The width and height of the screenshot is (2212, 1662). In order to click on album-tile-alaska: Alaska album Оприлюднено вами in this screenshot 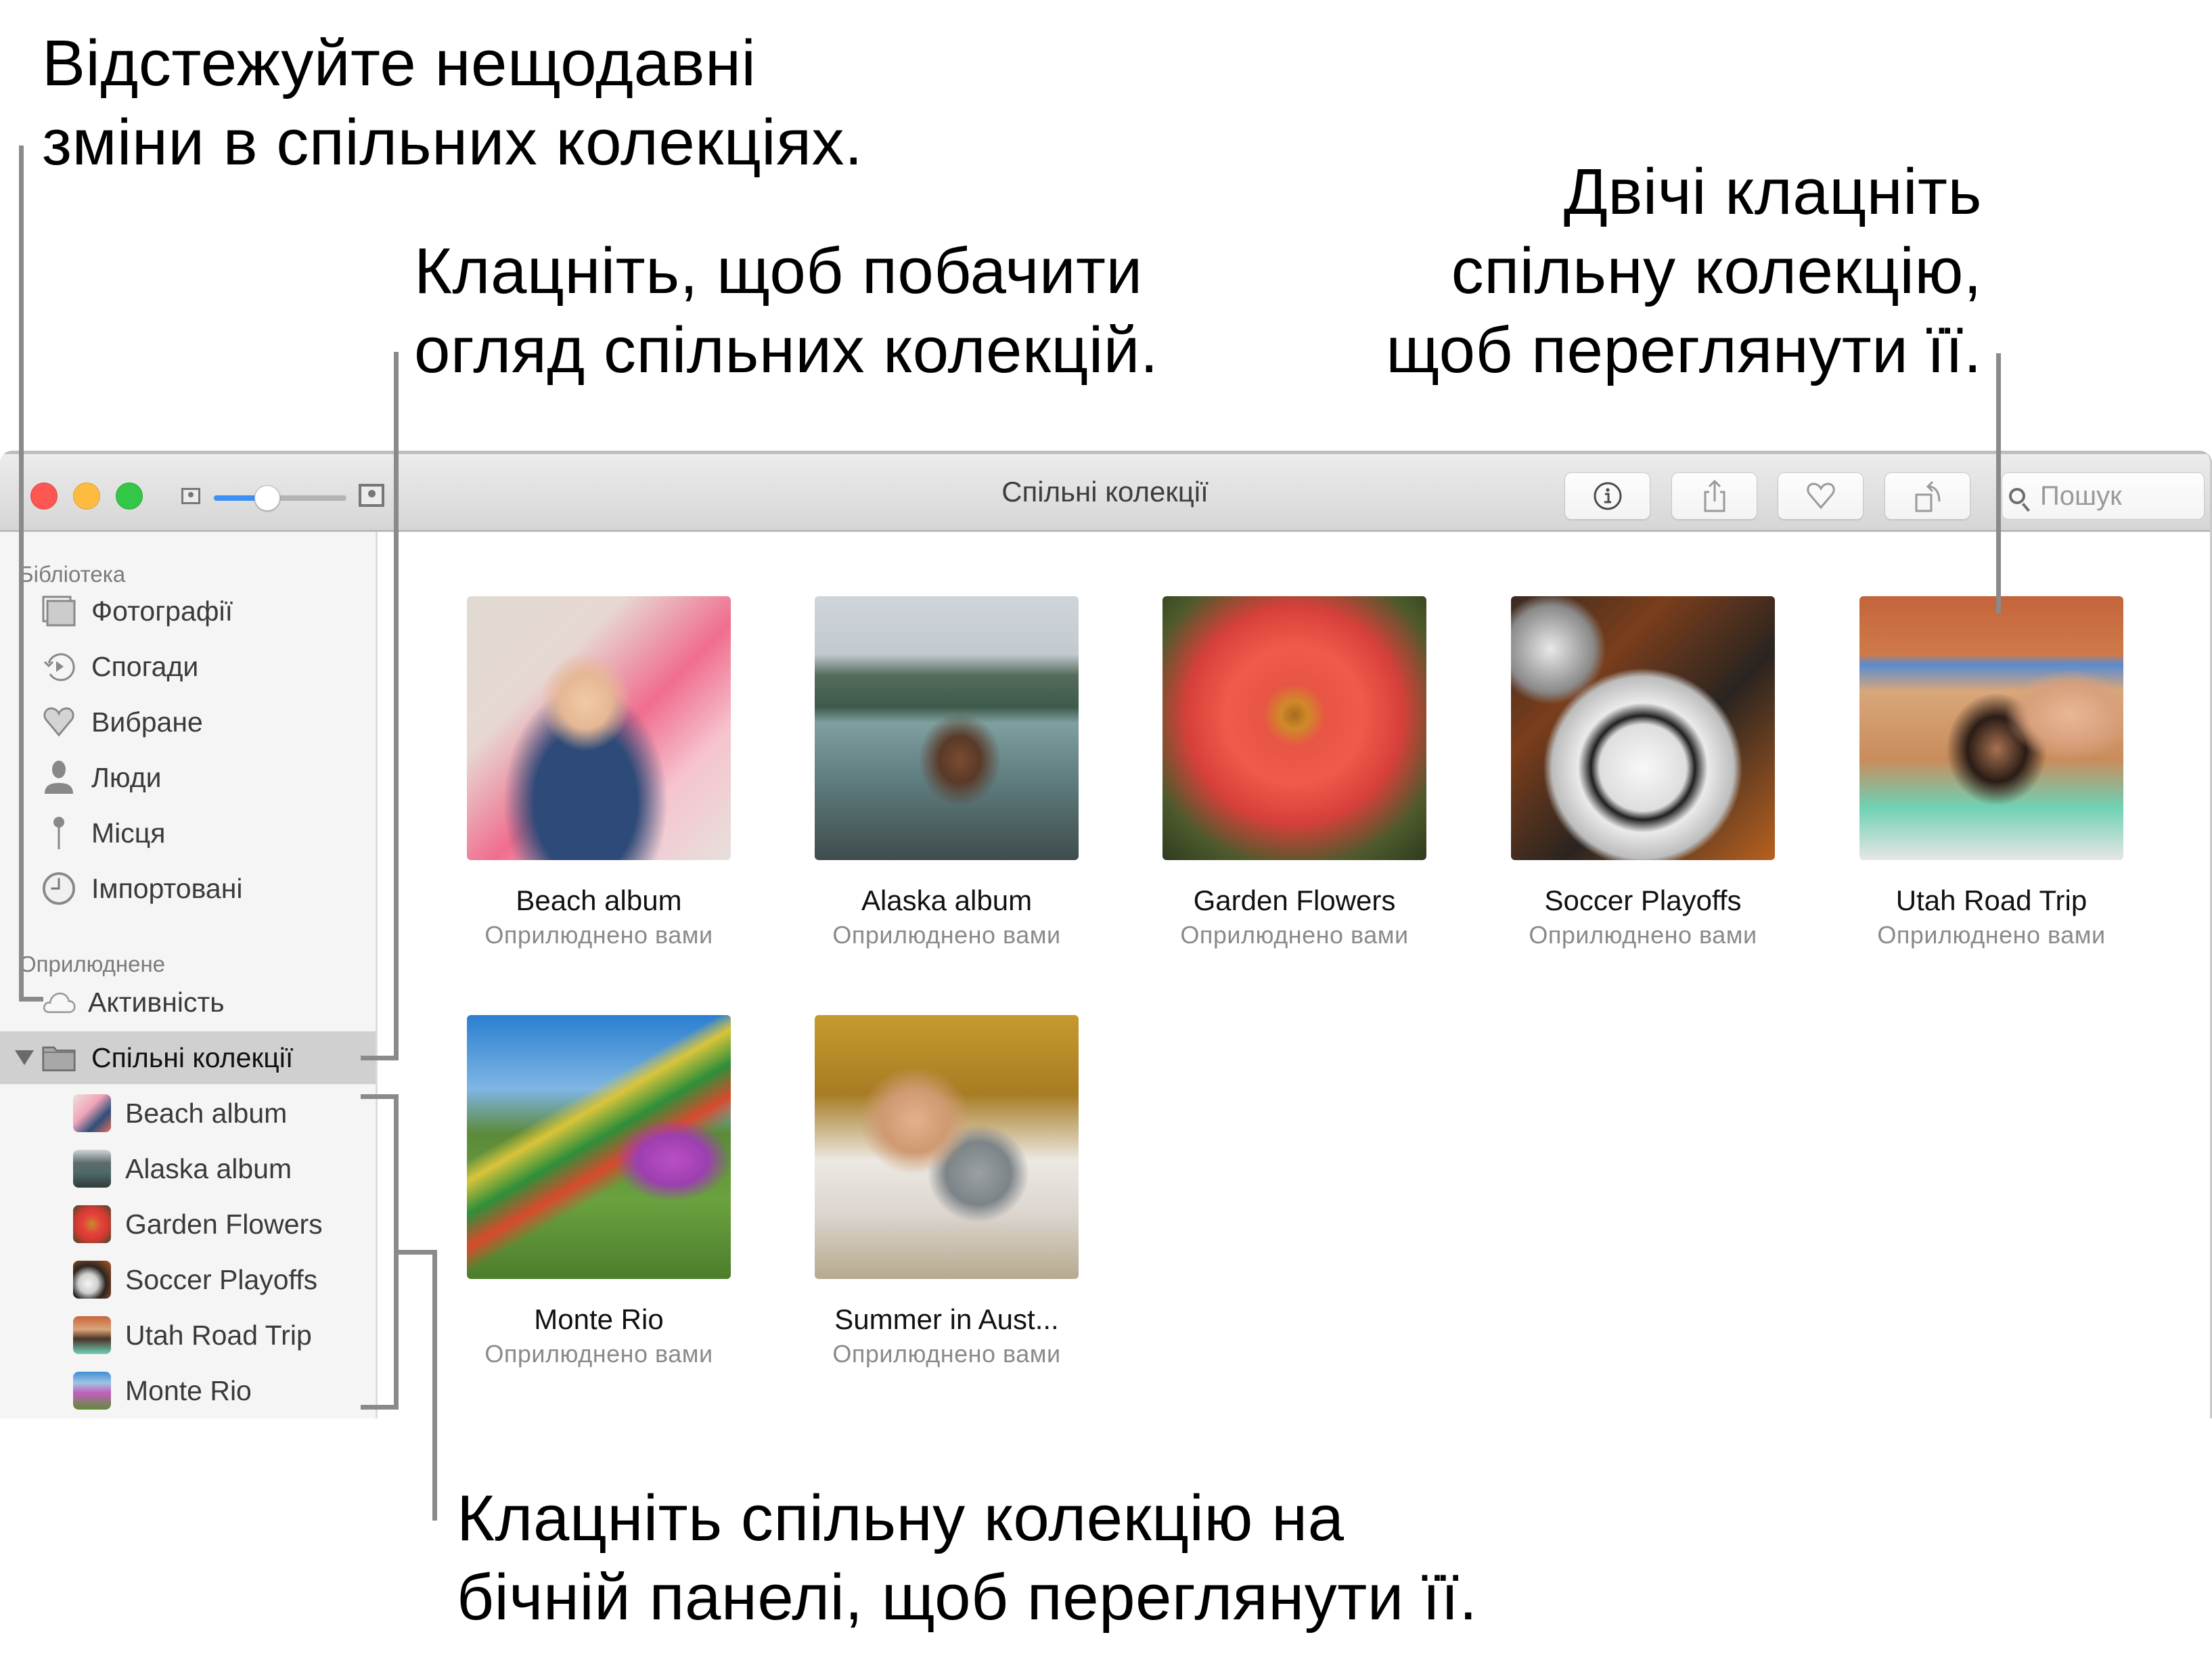, I will do `click(947, 772)`.